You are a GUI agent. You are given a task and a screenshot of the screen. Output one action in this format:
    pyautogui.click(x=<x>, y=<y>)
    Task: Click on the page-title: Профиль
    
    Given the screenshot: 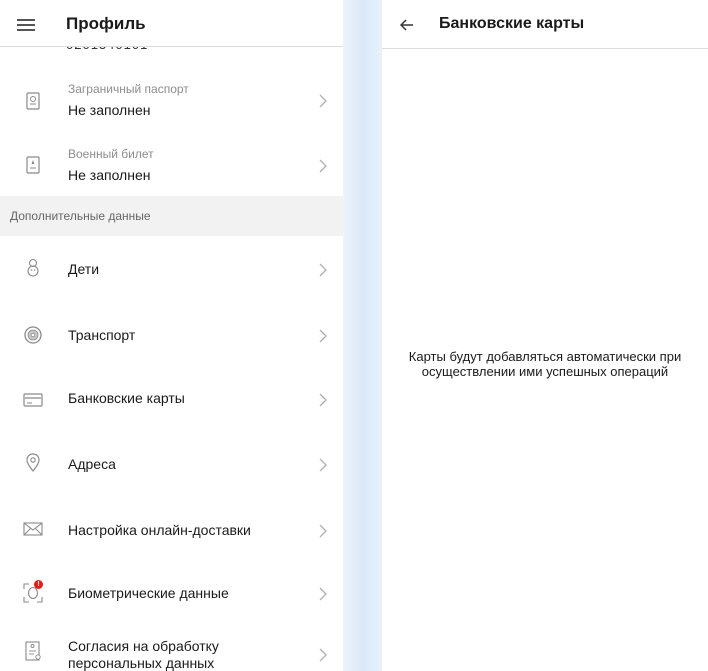 What is the action you would take?
    pyautogui.click(x=106, y=23)
    